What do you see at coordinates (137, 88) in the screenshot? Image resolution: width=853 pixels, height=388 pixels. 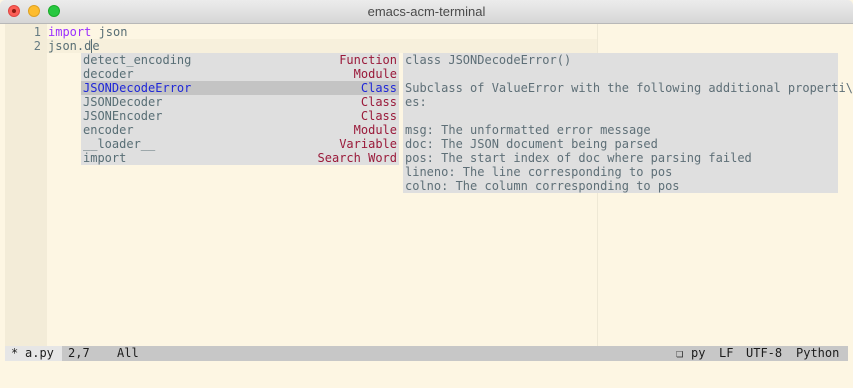 I see `completion-candidate: JSONDecodeError` at bounding box center [137, 88].